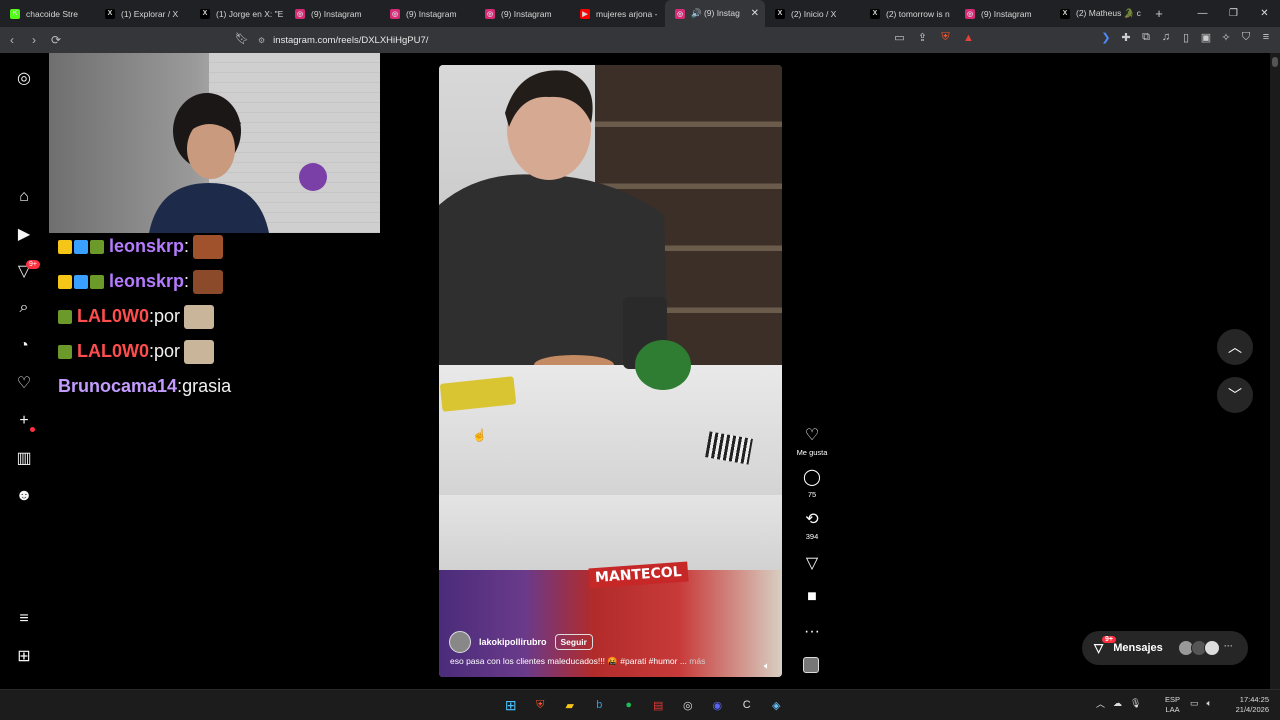  I want to click on dashboard-icon: ▥, so click(24, 458).